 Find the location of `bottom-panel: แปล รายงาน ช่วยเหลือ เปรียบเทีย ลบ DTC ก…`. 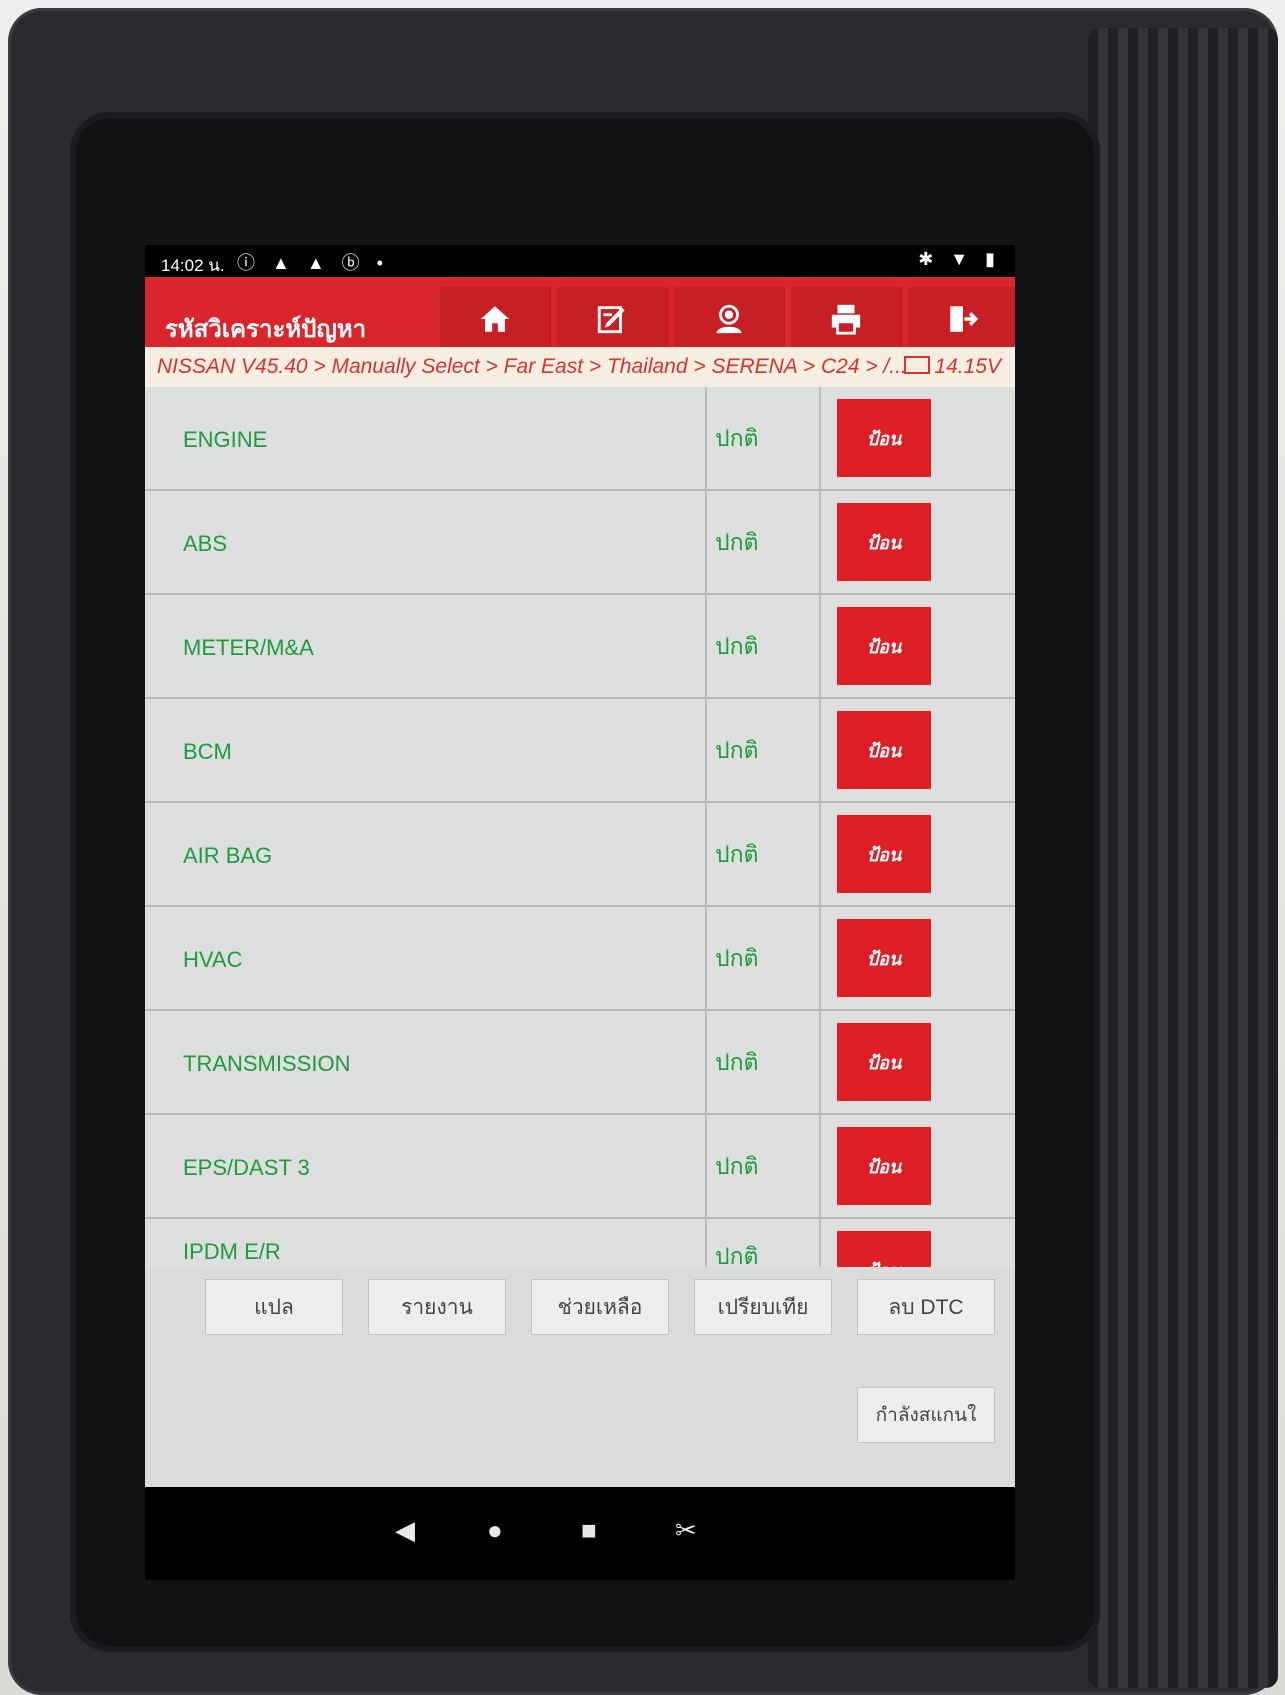

bottom-panel: แปล รายงาน ช่วยเหลือ เปรียบเทีย ลบ DTC ก… is located at coordinates (580, 1377).